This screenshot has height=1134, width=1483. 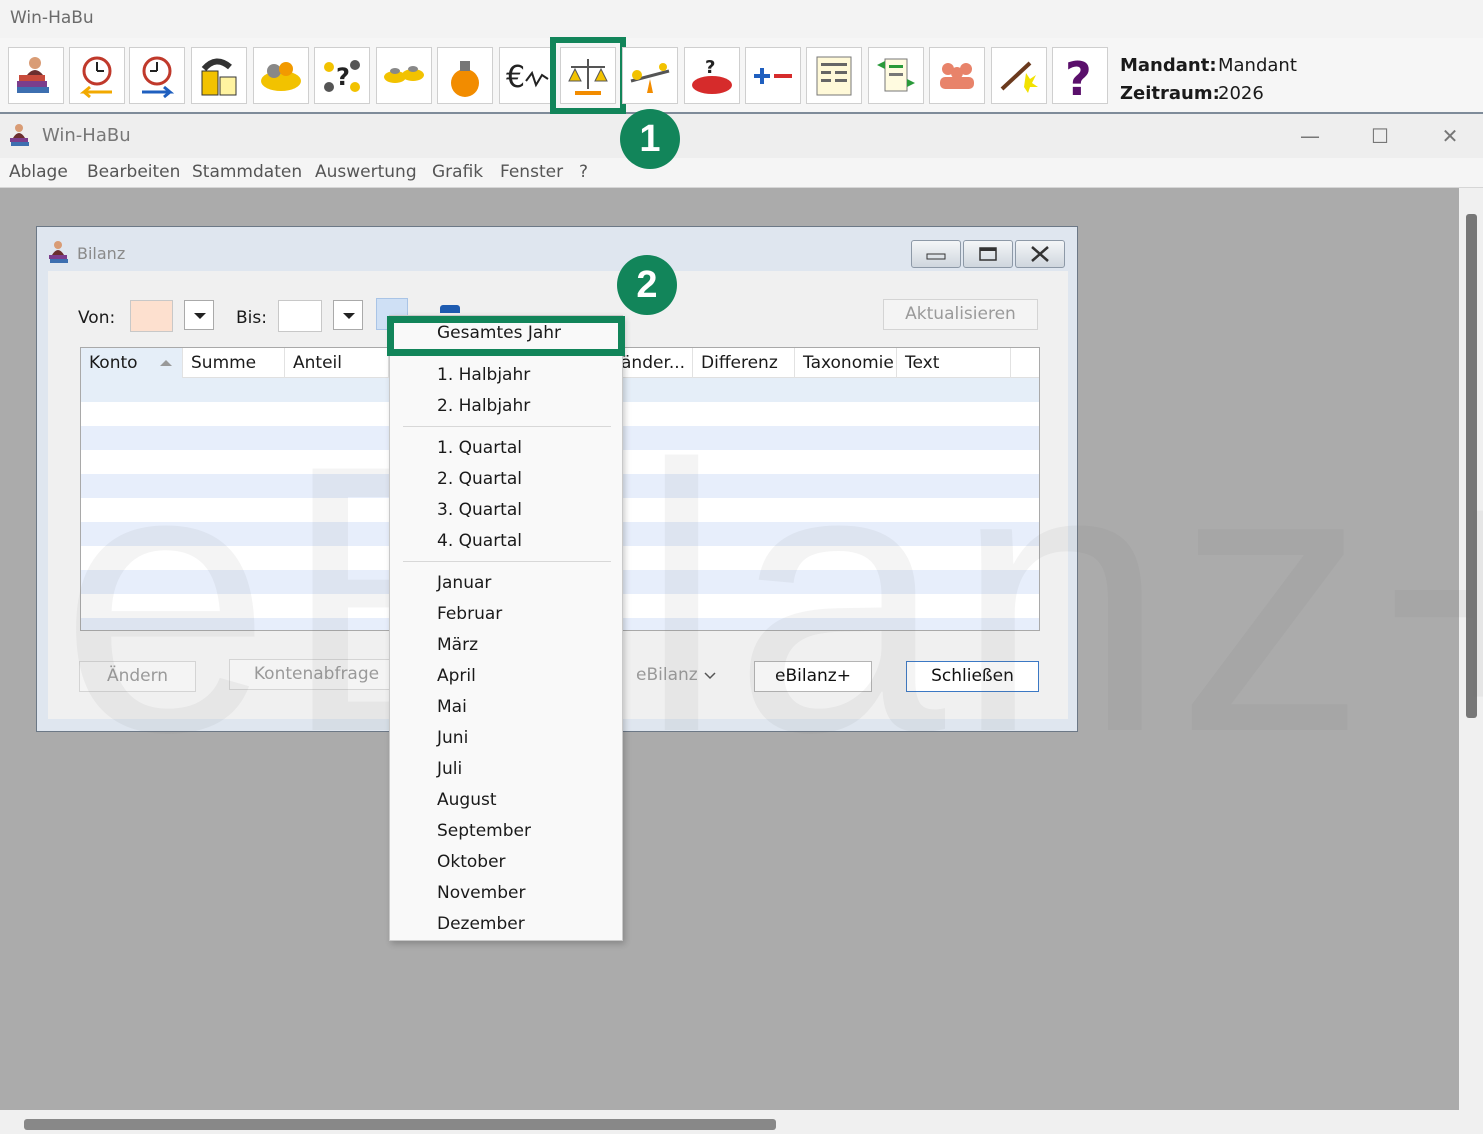 I want to click on vertical-scrollbar, so click(x=1471, y=649).